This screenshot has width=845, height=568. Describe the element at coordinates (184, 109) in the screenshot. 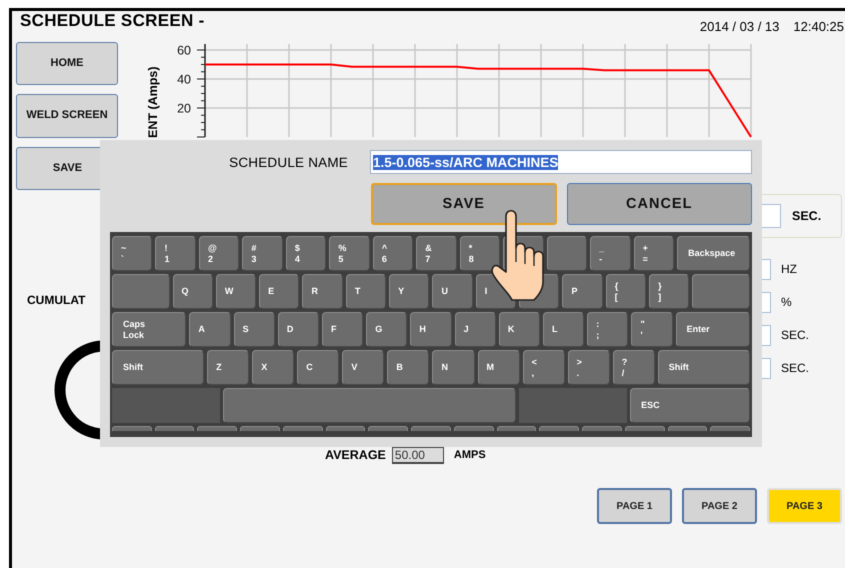

I see `tick-label: 20` at that location.